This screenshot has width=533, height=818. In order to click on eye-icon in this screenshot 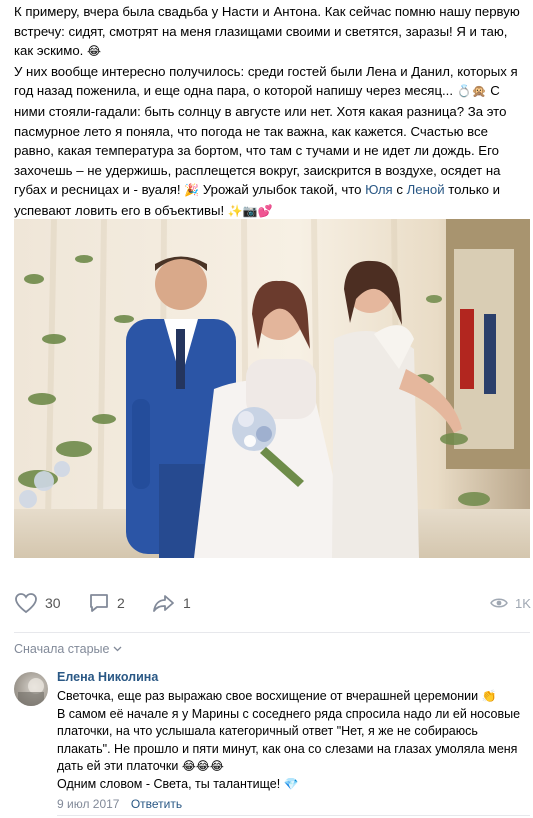, I will do `click(499, 603)`.